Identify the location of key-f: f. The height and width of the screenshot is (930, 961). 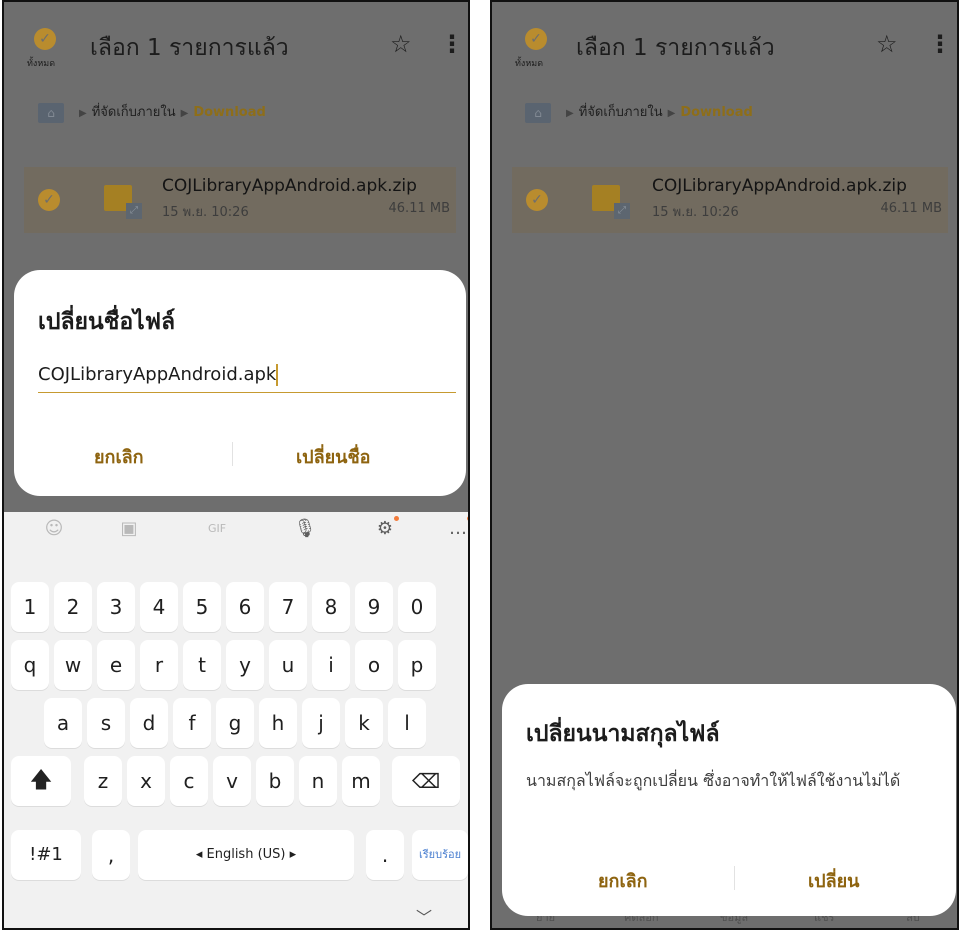
(192, 723).